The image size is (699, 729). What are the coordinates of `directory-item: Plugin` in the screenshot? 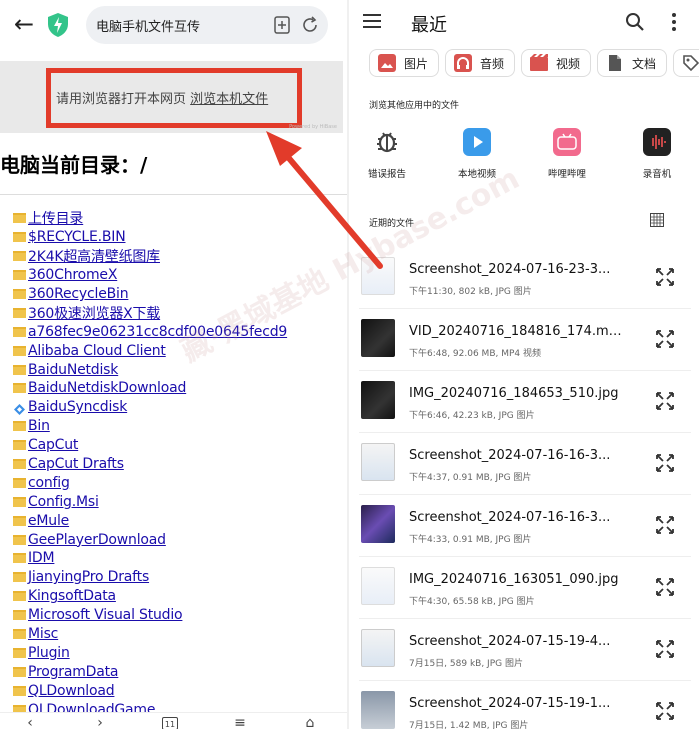 It's located at (180, 652).